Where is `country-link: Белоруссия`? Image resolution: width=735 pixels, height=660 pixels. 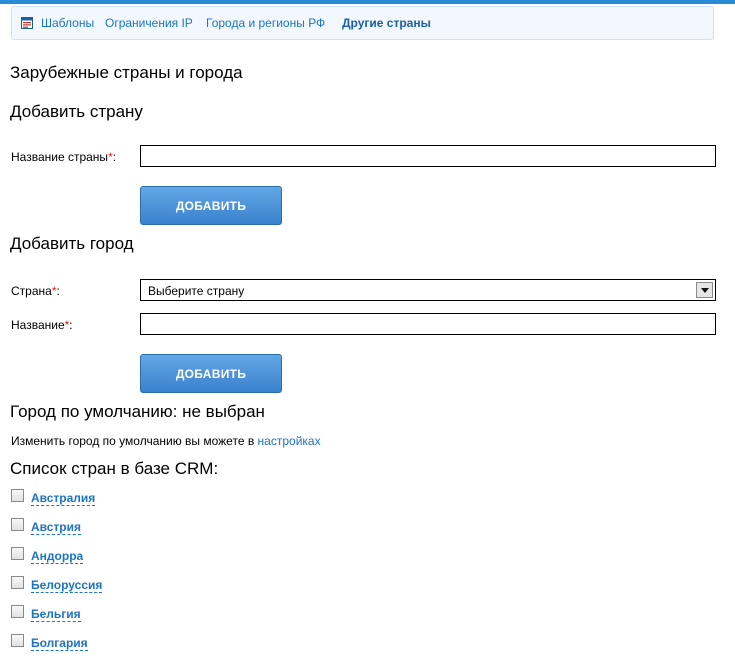 country-link: Белоруссия is located at coordinates (67, 586).